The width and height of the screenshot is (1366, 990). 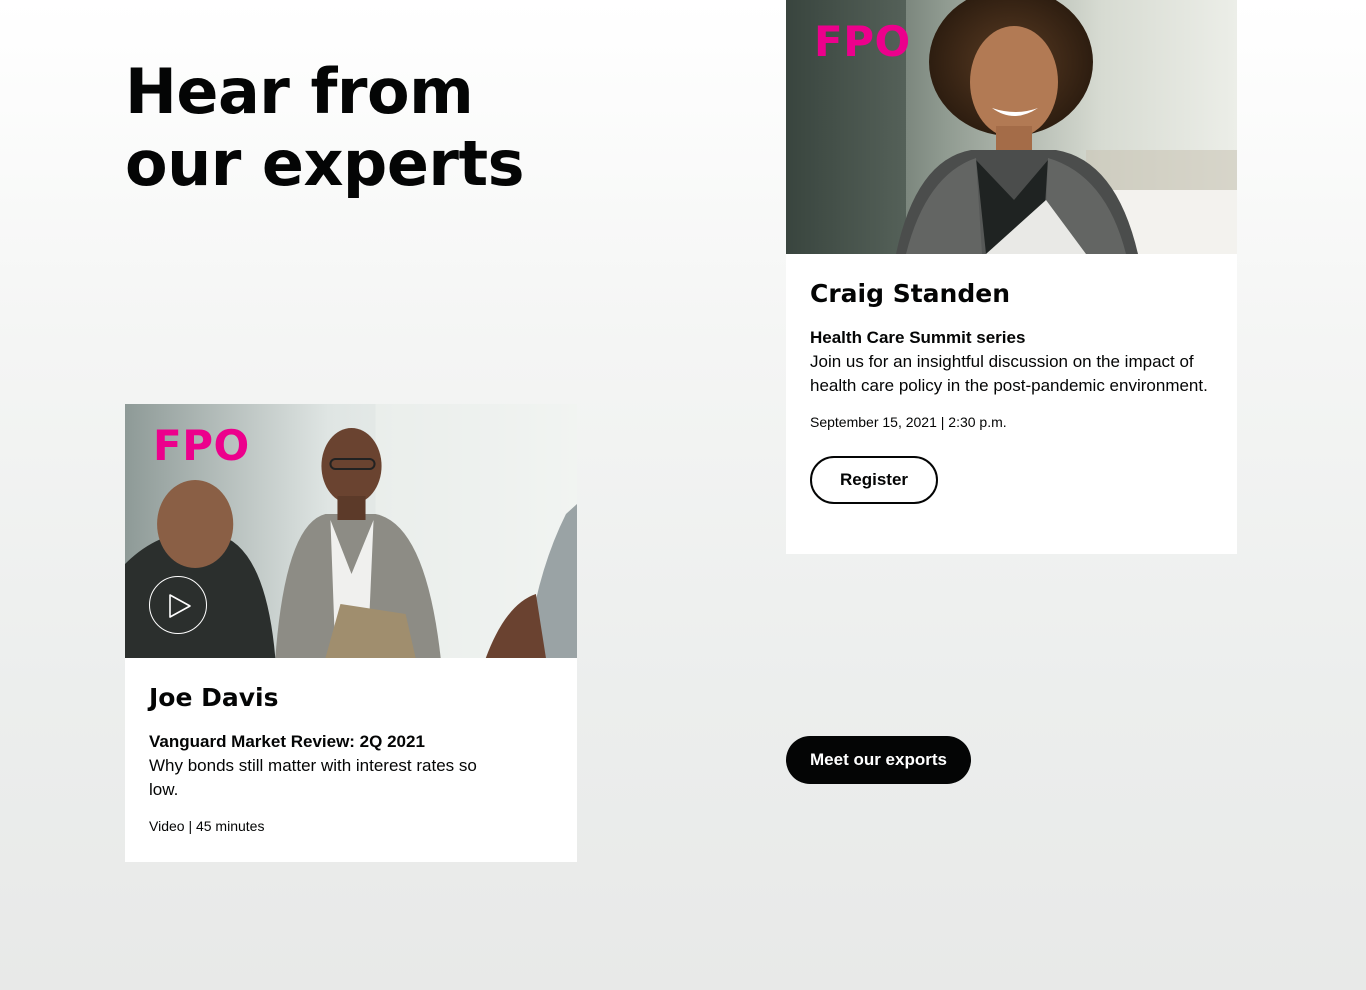 What do you see at coordinates (287, 741) in the screenshot?
I see `event-title: Vanguard Market Review: 2Q 2021` at bounding box center [287, 741].